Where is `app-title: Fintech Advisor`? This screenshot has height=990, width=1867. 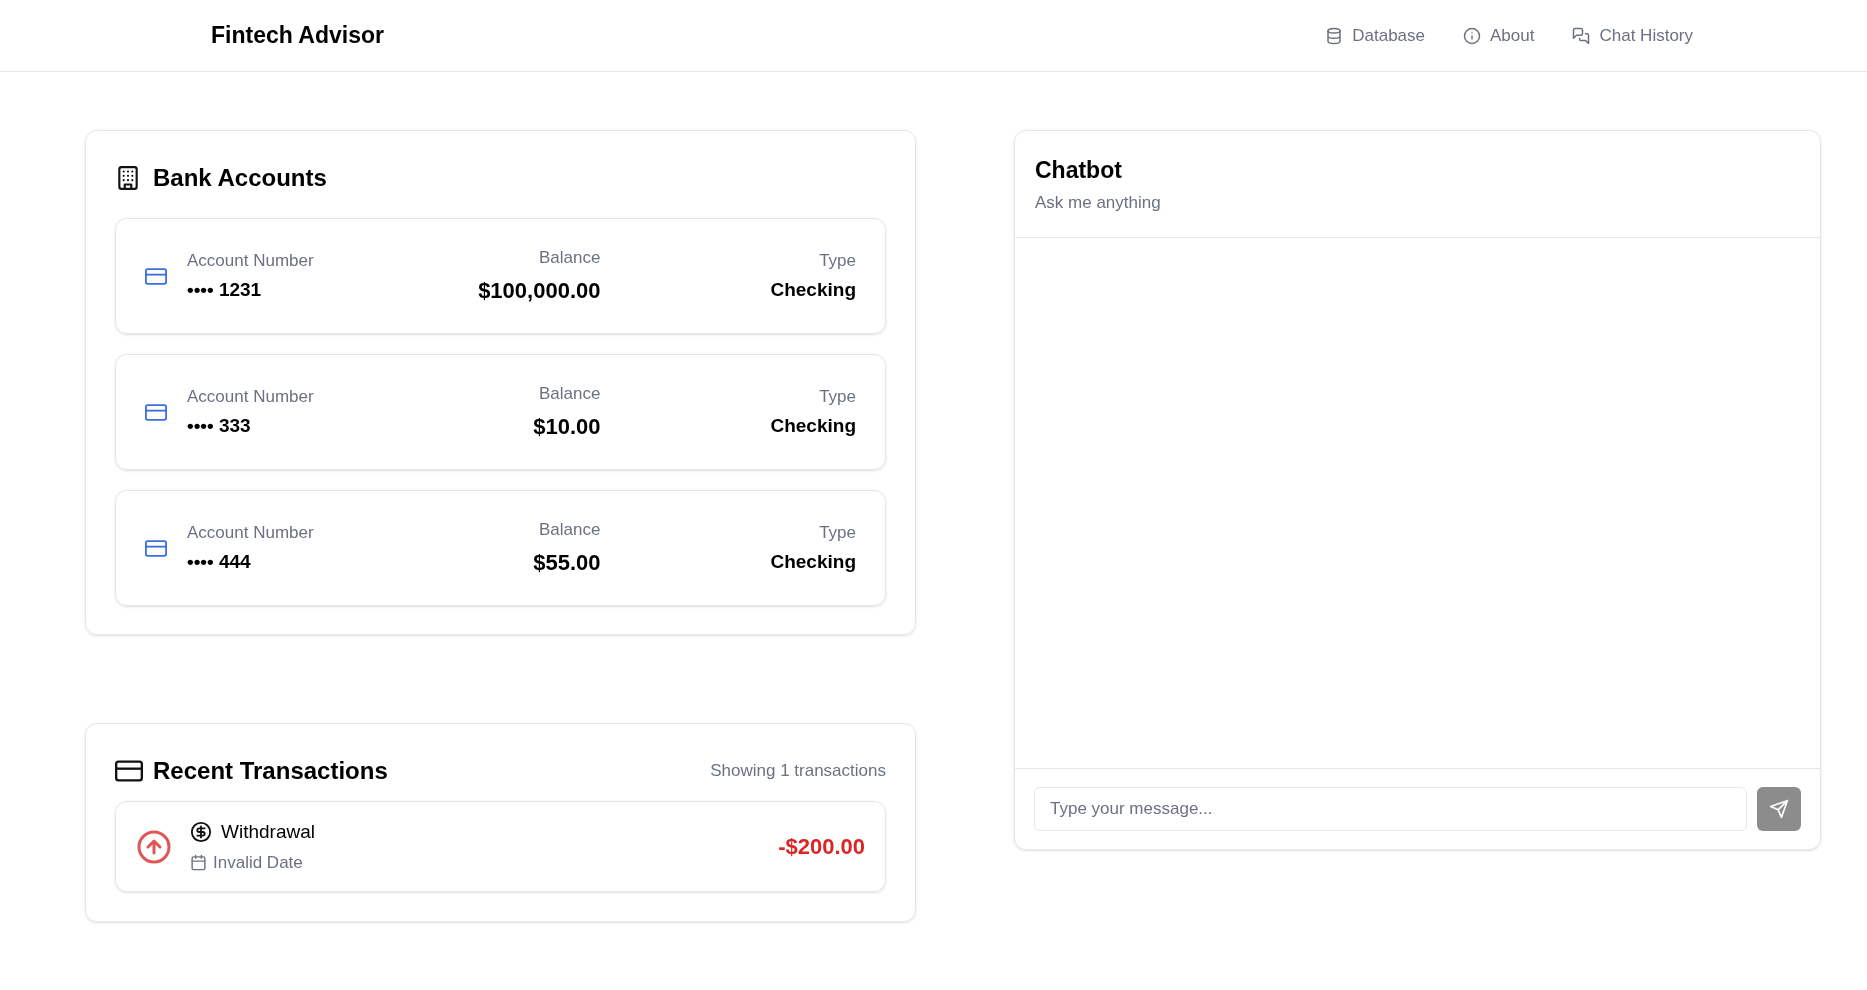
app-title: Fintech Advisor is located at coordinates (297, 36).